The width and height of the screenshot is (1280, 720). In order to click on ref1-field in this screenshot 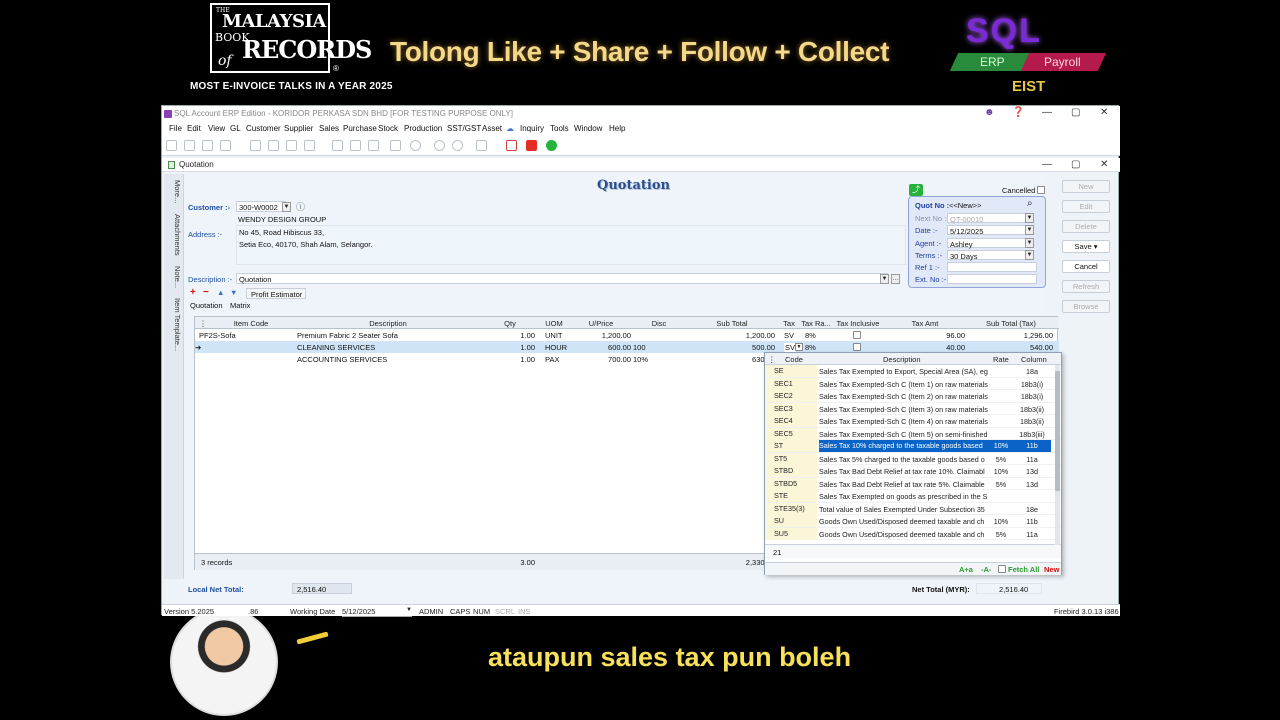, I will do `click(992, 267)`.